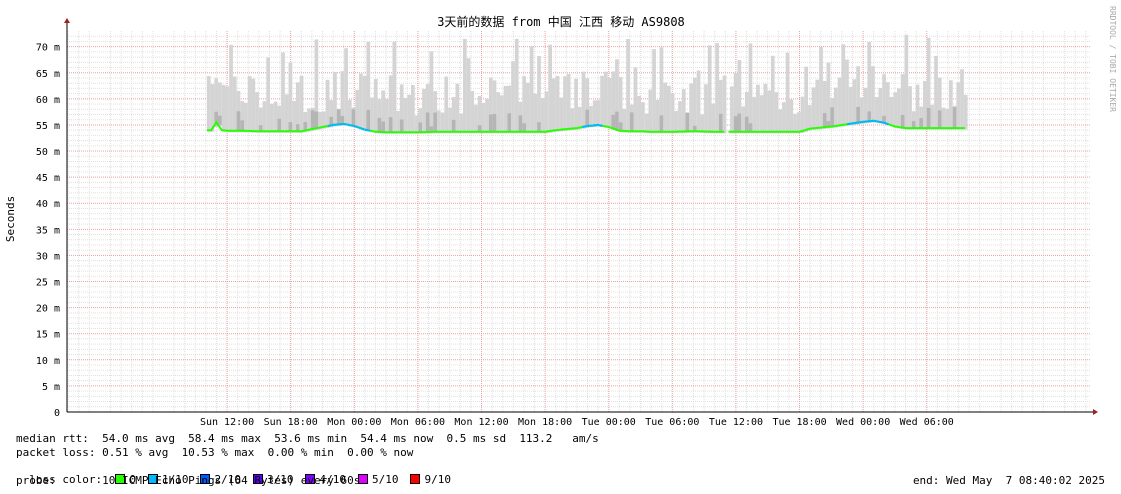 The height and width of the screenshot is (494, 1121). I want to click on x-tick-label: Sun 12:00, so click(227, 422).